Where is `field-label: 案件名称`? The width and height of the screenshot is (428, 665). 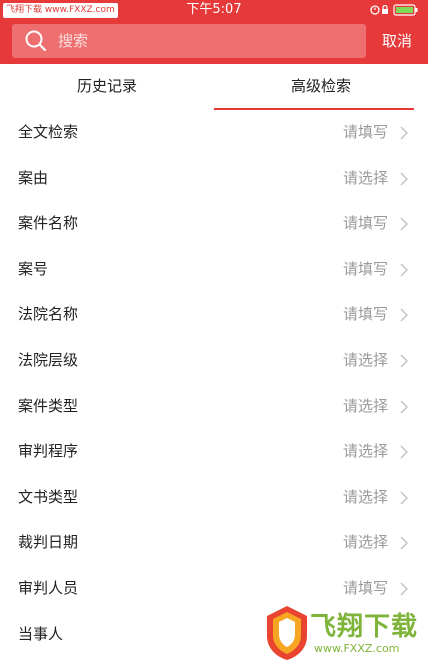
field-label: 案件名称 is located at coordinates (48, 223).